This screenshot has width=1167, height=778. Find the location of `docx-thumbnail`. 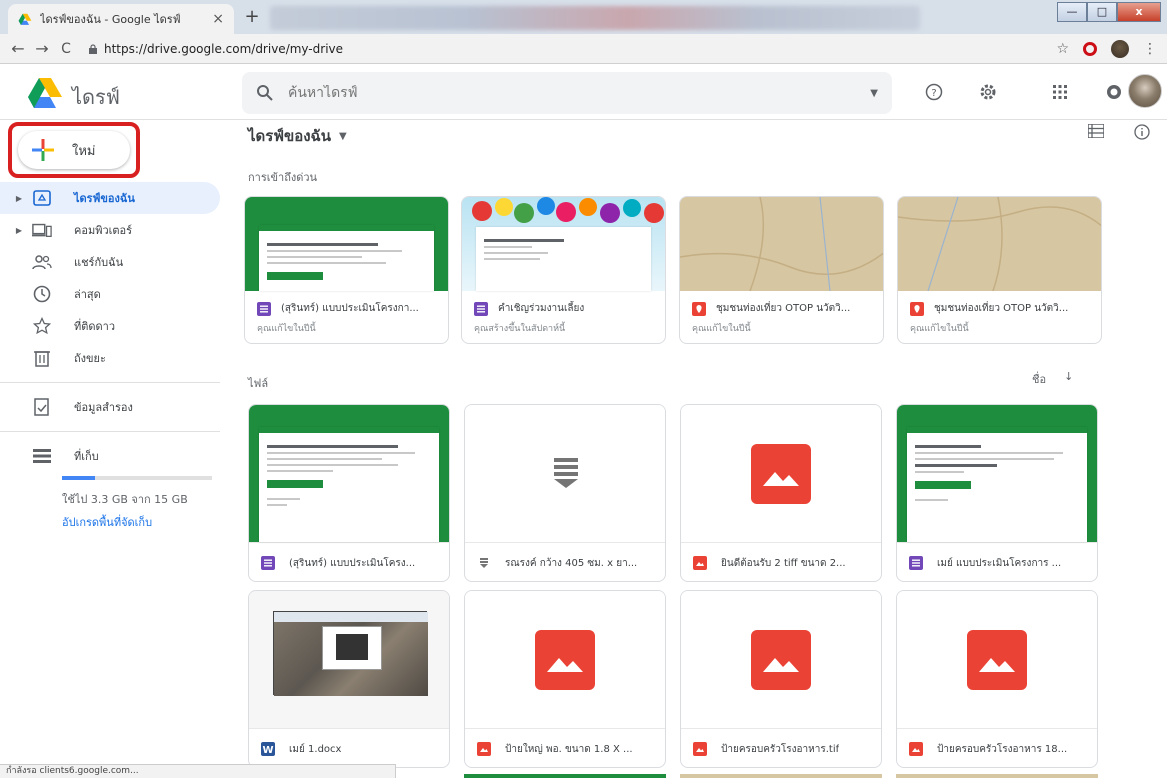

docx-thumbnail is located at coordinates (349, 659).